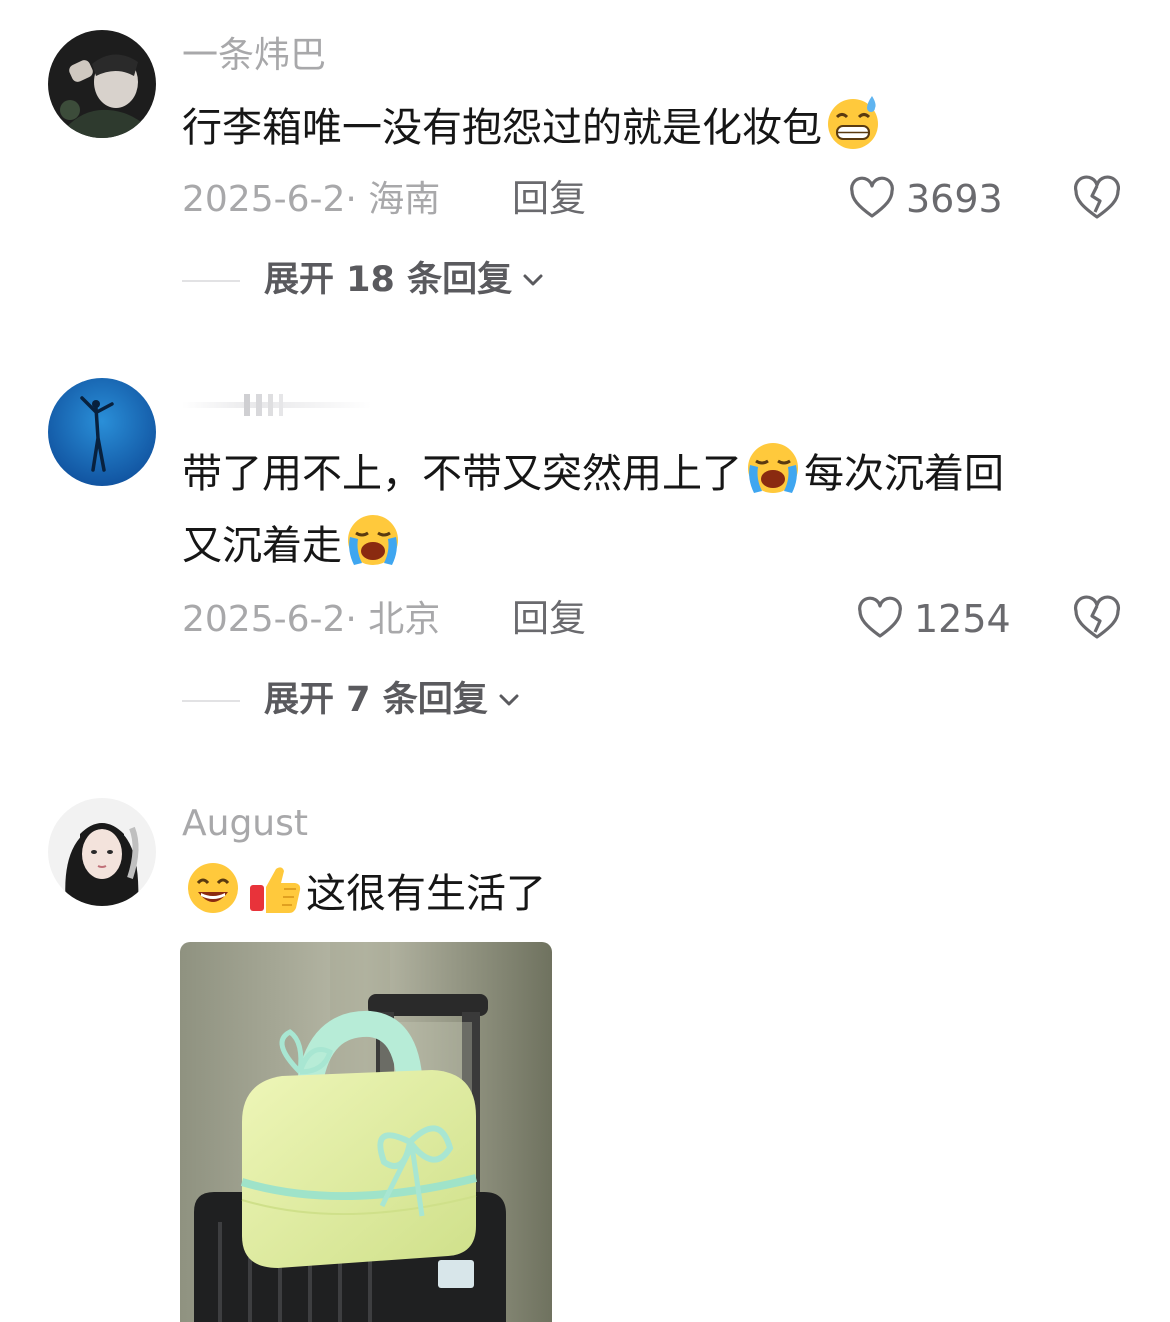 The width and height of the screenshot is (1170, 1322). Describe the element at coordinates (277, 406) in the screenshot. I see `username-redacted` at that location.